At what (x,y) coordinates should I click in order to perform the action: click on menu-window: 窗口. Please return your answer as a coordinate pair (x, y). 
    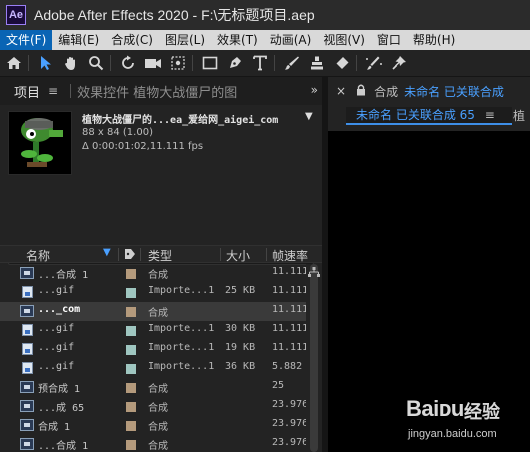
    Looking at the image, I should click on (389, 40).